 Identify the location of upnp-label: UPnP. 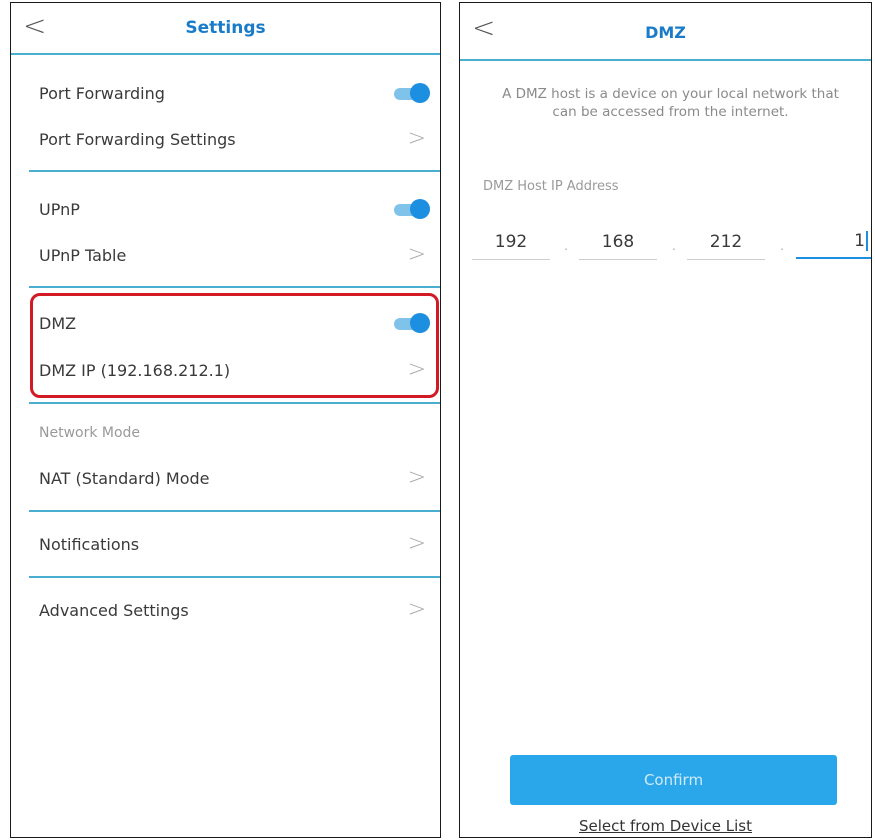
(59, 209).